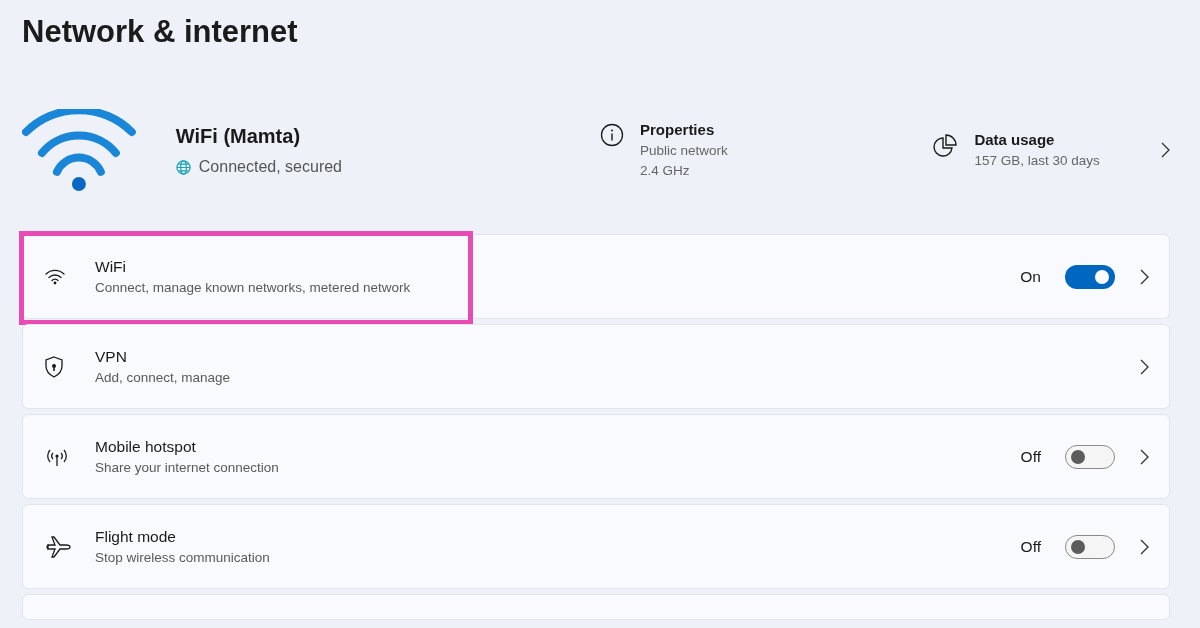  Describe the element at coordinates (270, 167) in the screenshot. I see `connection-status: Connected, secured` at that location.